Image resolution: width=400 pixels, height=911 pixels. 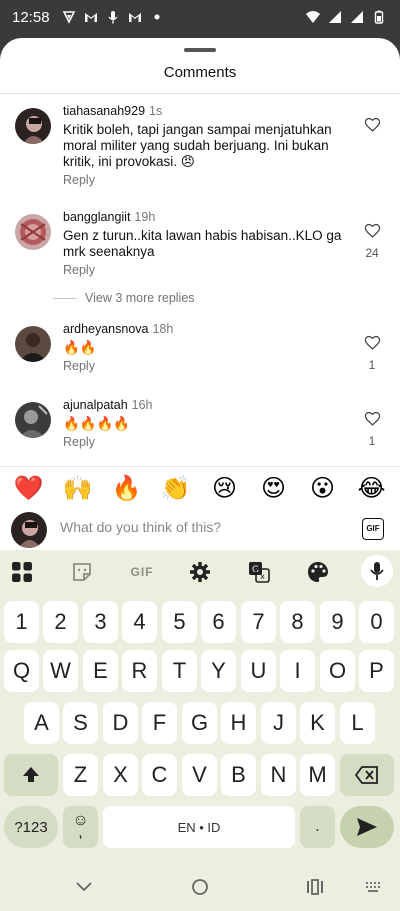 What do you see at coordinates (31, 17) in the screenshot?
I see `status-time: 12:58` at bounding box center [31, 17].